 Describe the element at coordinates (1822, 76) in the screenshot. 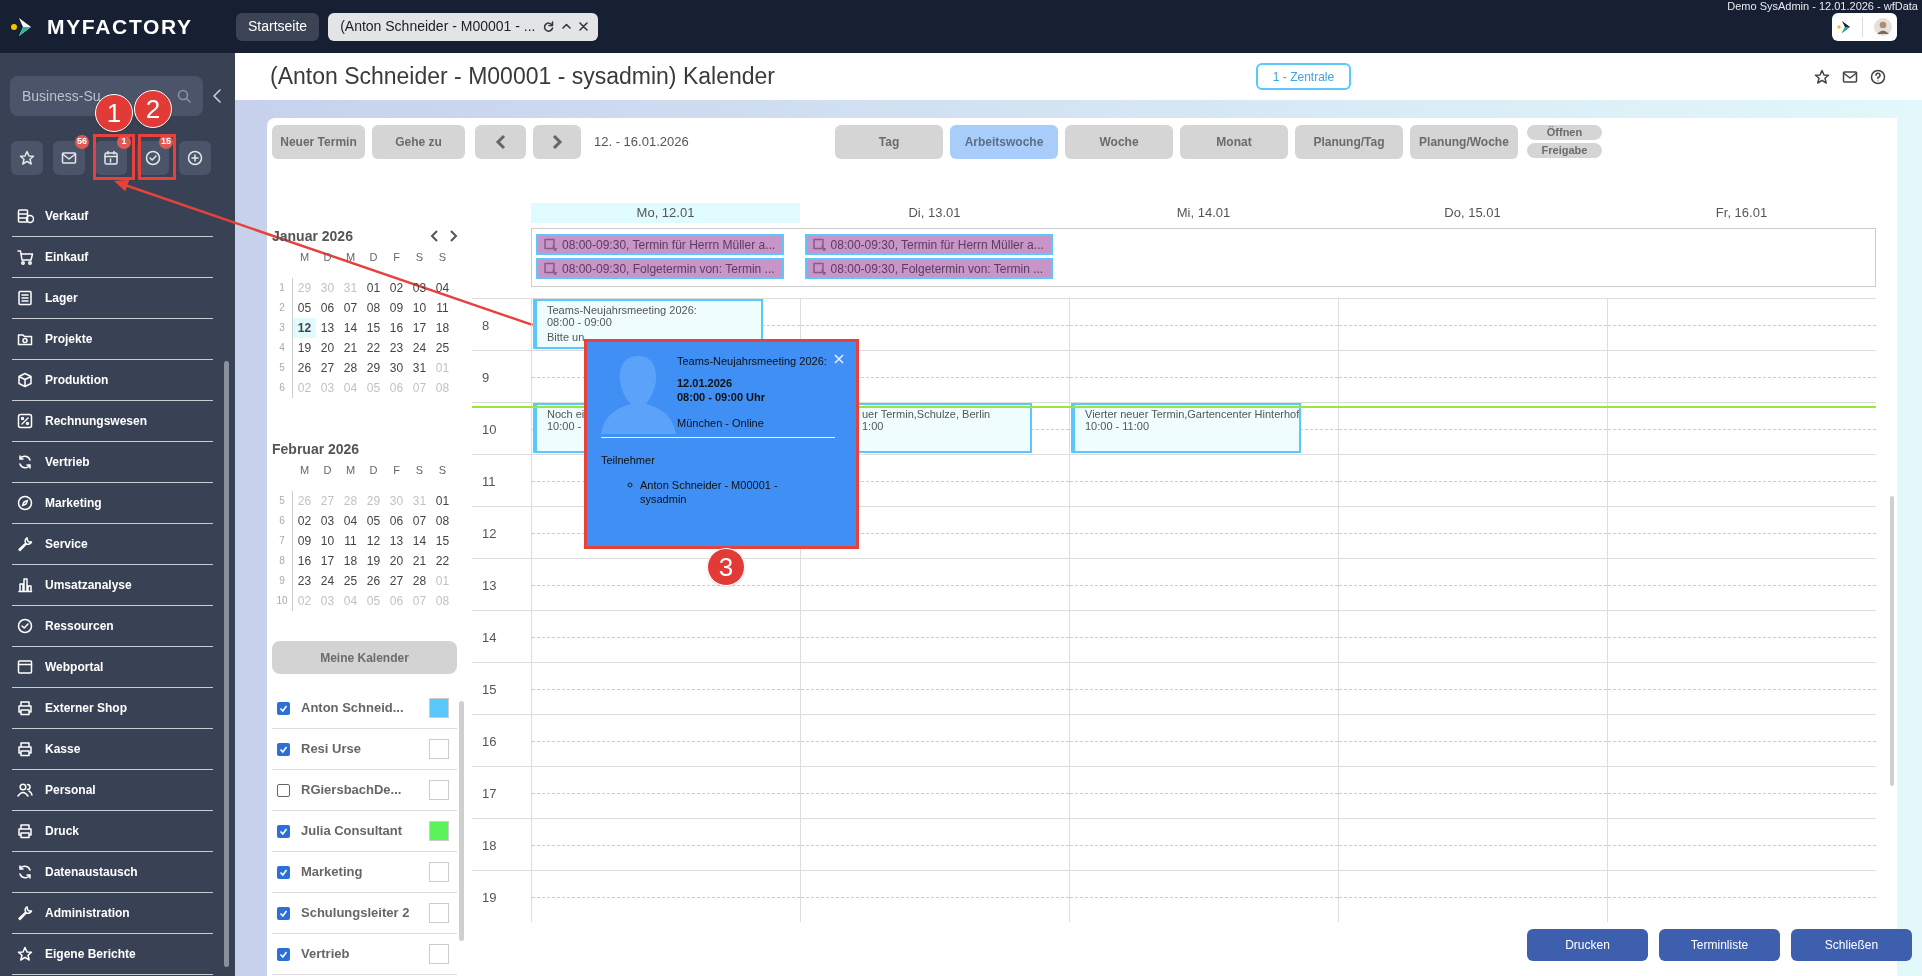

I see `star-icon` at that location.